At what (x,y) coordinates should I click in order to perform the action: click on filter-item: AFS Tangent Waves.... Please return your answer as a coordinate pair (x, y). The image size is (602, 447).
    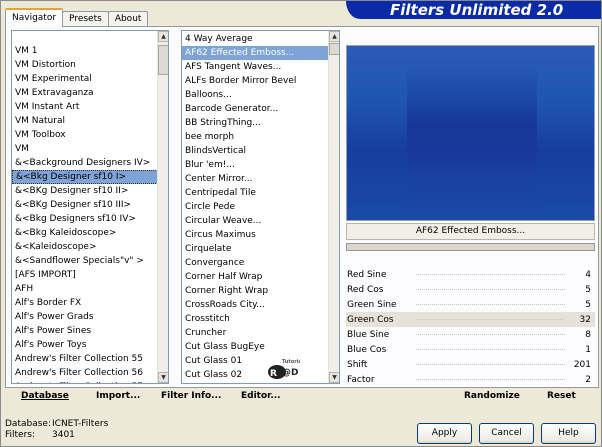
    Looking at the image, I should click on (260, 67).